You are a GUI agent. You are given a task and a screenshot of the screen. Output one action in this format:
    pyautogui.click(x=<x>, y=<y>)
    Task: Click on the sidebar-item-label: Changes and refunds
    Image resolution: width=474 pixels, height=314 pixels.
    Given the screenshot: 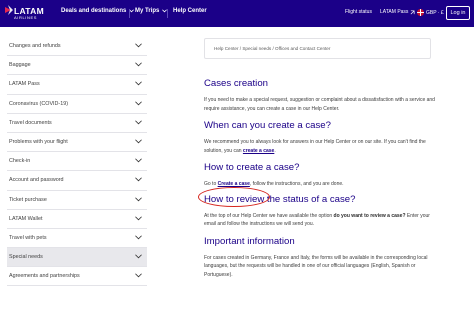 What is the action you would take?
    pyautogui.click(x=35, y=46)
    